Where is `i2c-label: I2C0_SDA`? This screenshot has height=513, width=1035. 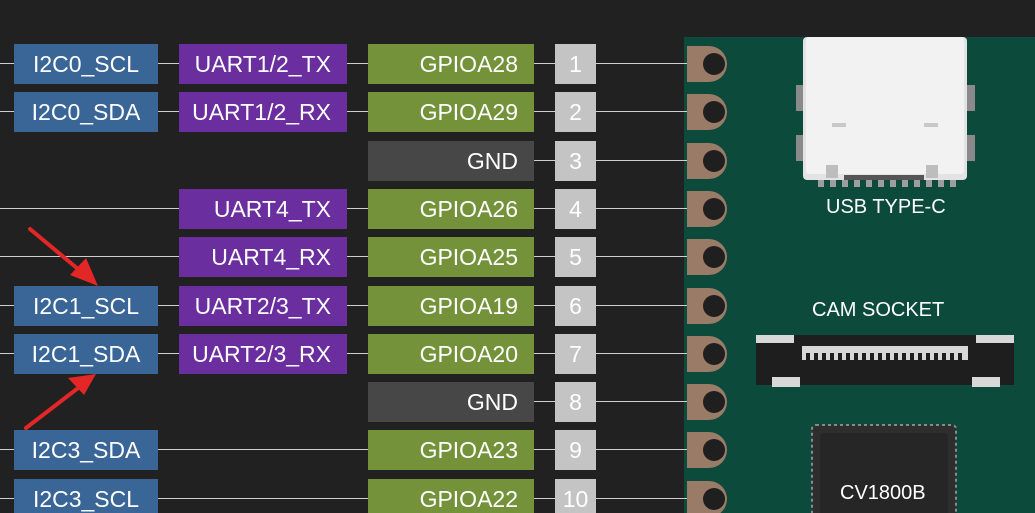 i2c-label: I2C0_SDA is located at coordinates (86, 112).